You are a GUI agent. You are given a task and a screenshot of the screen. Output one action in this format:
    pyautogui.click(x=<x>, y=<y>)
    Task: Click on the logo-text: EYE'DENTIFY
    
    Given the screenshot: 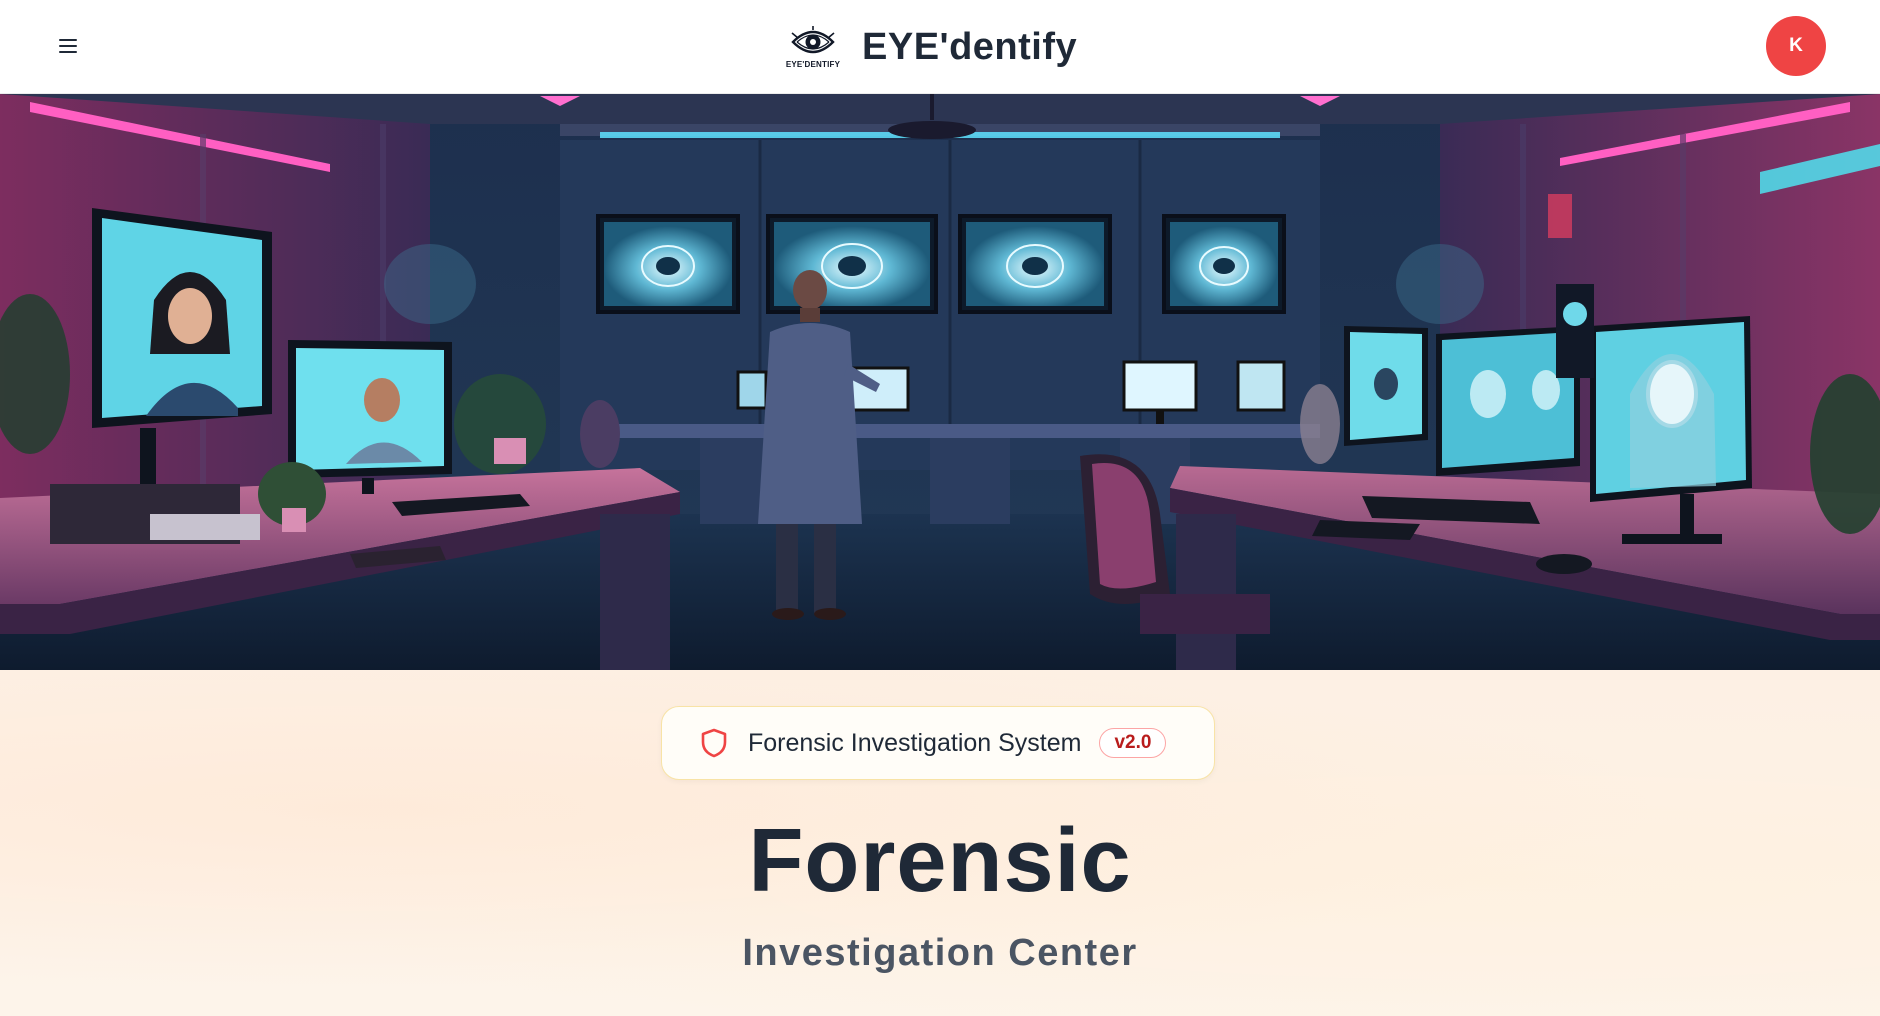 What is the action you would take?
    pyautogui.click(x=813, y=64)
    